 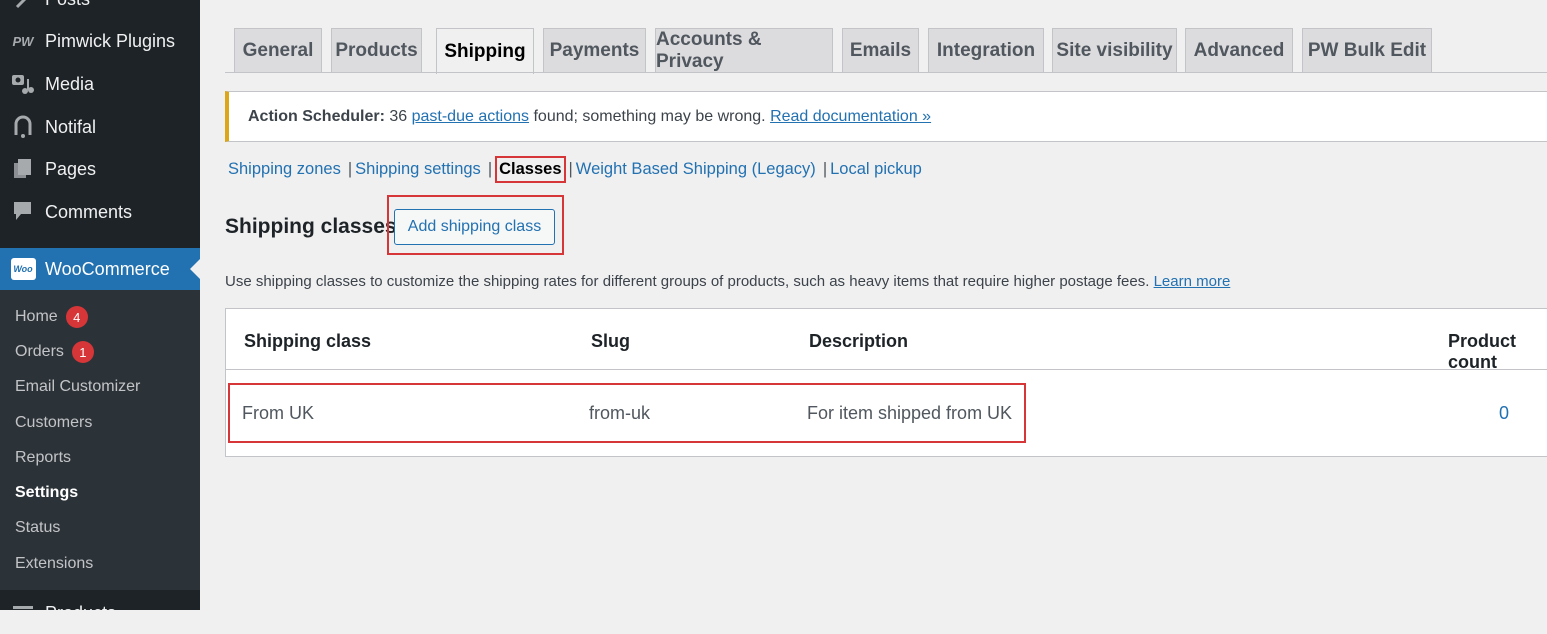 I want to click on submenu-home: Home 4, so click(x=51, y=317).